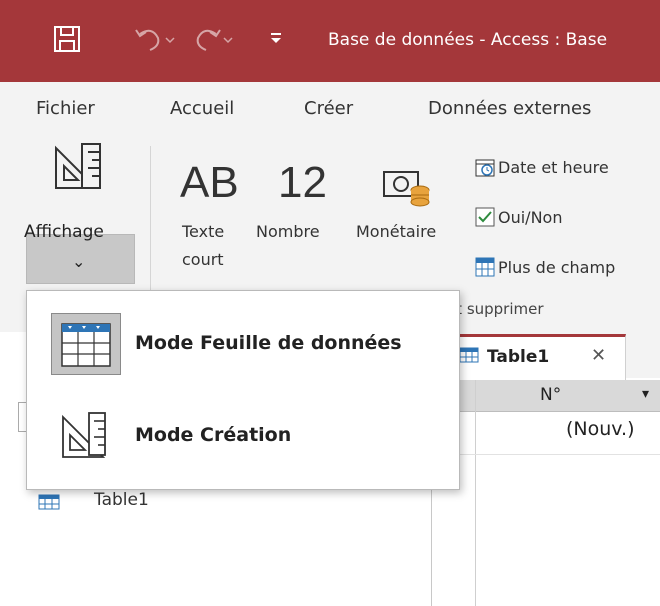 This screenshot has width=660, height=606. Describe the element at coordinates (550, 454) in the screenshot. I see `grid-row-divider` at that location.